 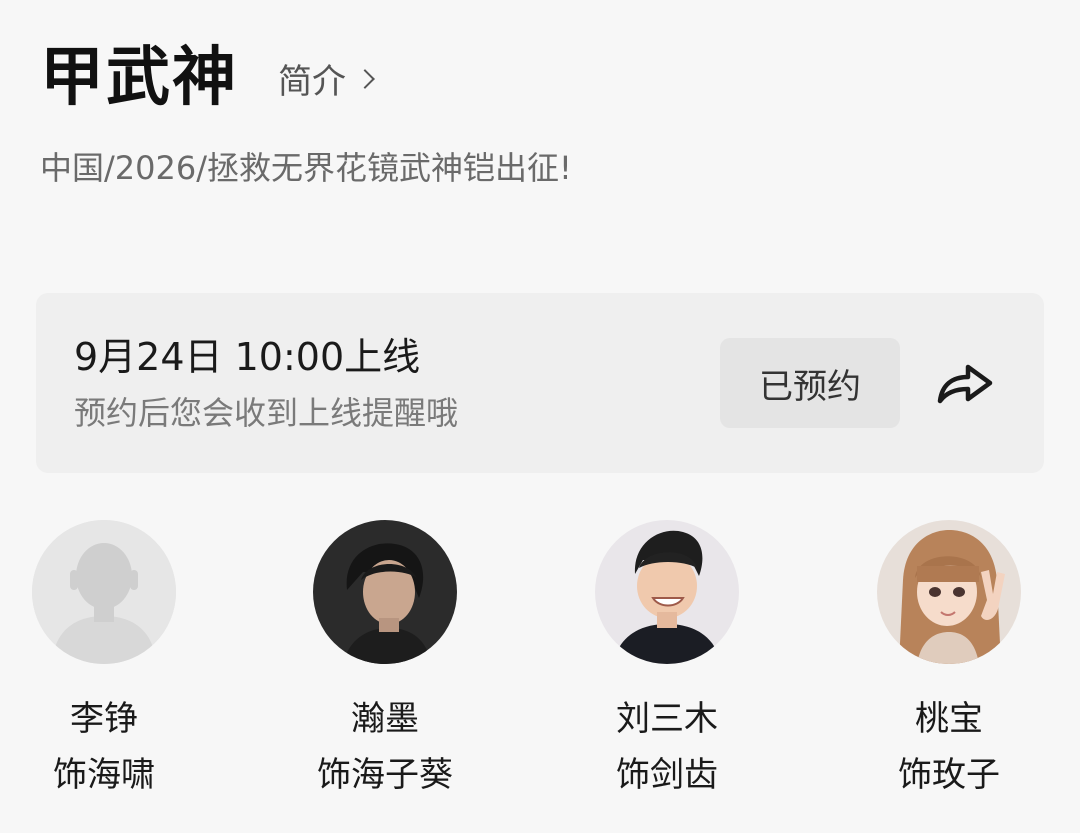 I want to click on intro-label: 简介, so click(x=312, y=82).